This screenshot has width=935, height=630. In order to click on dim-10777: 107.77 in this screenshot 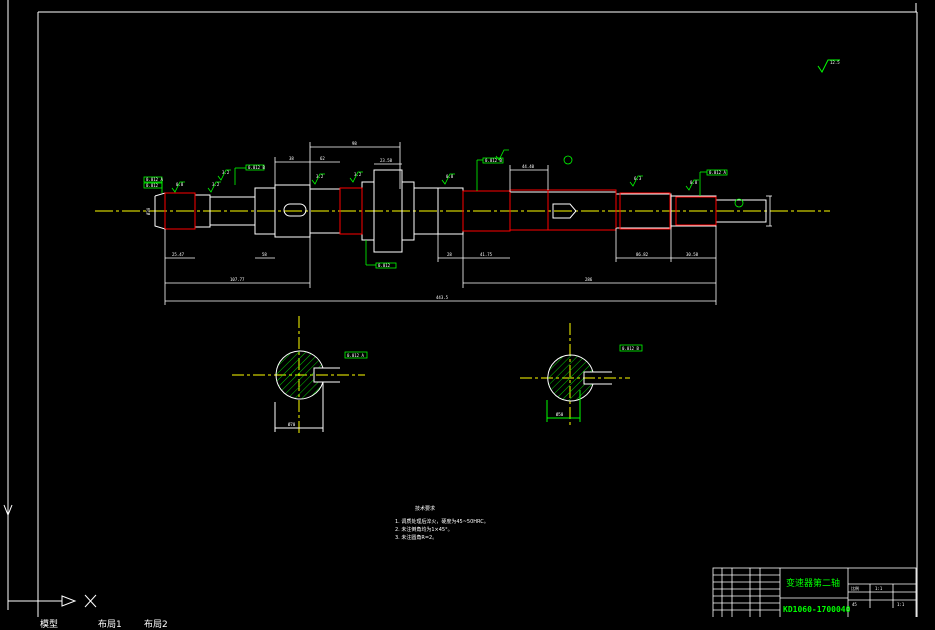, I will do `click(237, 279)`.